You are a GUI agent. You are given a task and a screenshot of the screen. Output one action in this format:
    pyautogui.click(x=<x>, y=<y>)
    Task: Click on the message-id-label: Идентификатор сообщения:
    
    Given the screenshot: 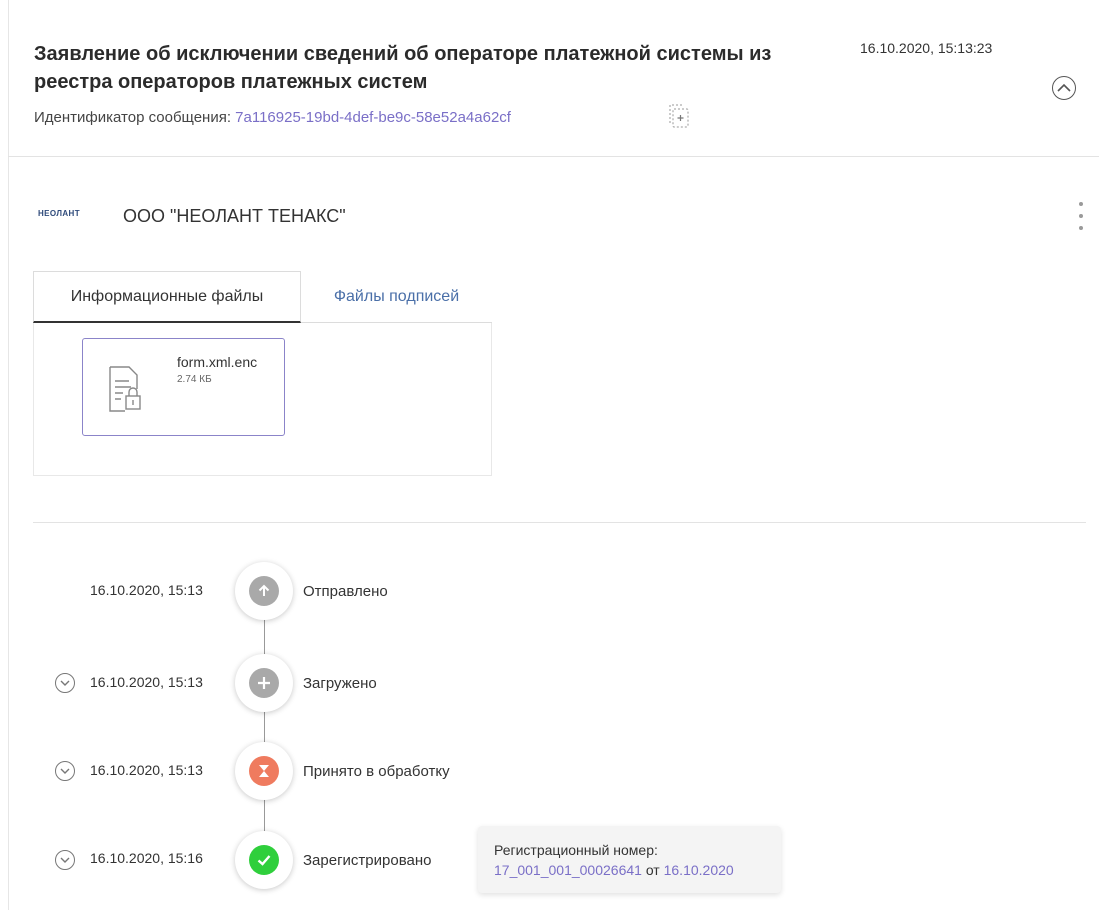 What is the action you would take?
    pyautogui.click(x=135, y=117)
    